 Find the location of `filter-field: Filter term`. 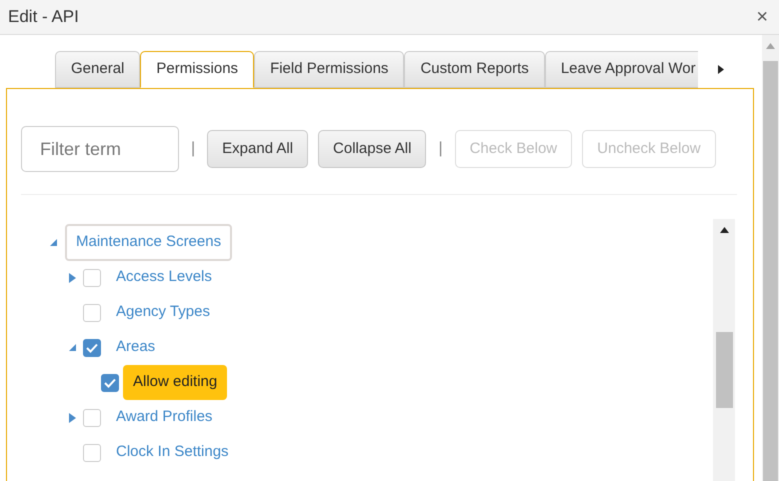

filter-field: Filter term is located at coordinates (100, 149).